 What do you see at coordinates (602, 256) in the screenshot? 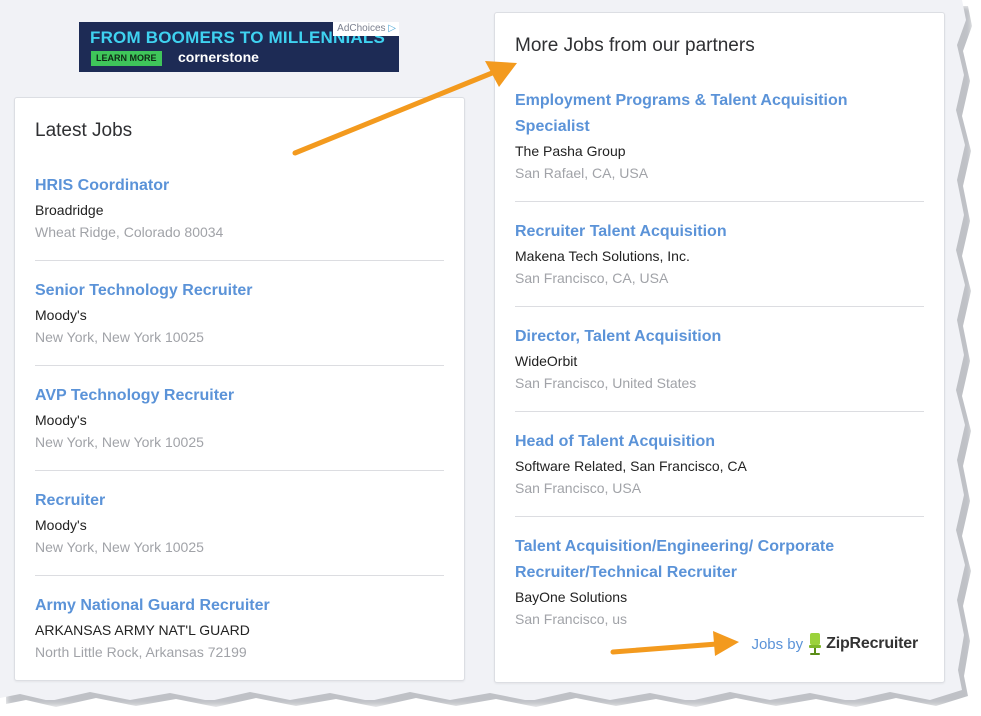
I see `job-company: Makena Tech Solutions, Inc.` at bounding box center [602, 256].